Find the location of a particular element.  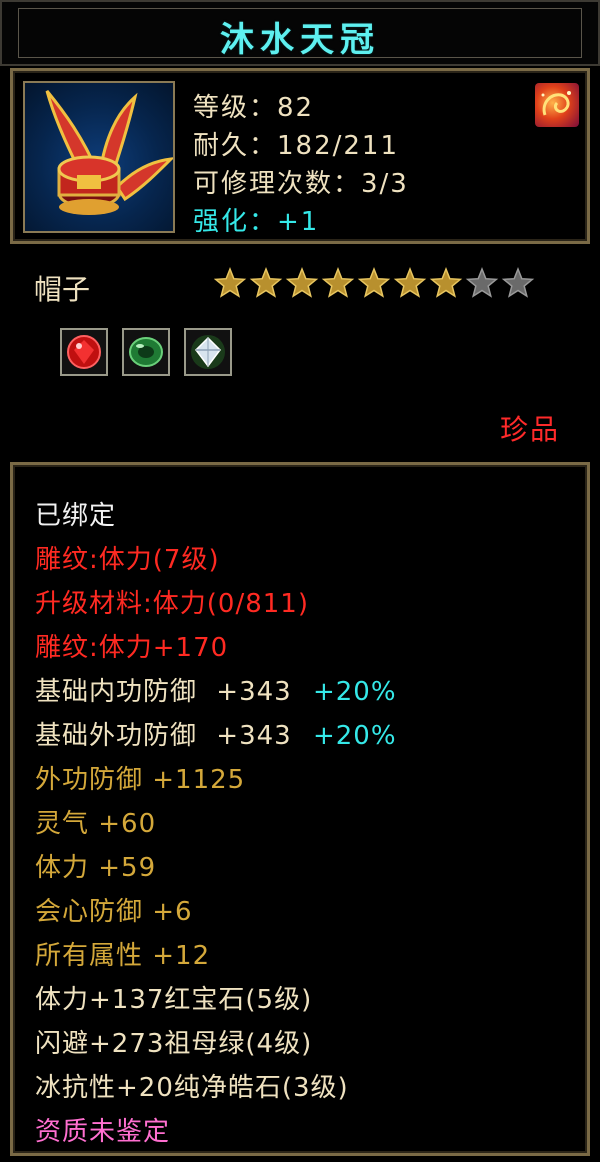

bound-status: 已绑定 is located at coordinates (76, 516).